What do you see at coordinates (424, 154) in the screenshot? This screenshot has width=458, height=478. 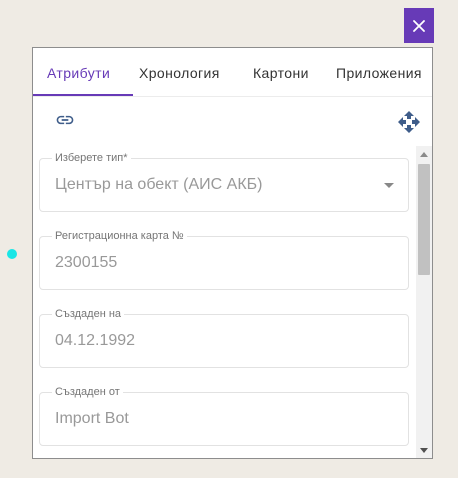 I see `scroll-up-arrow-icon` at bounding box center [424, 154].